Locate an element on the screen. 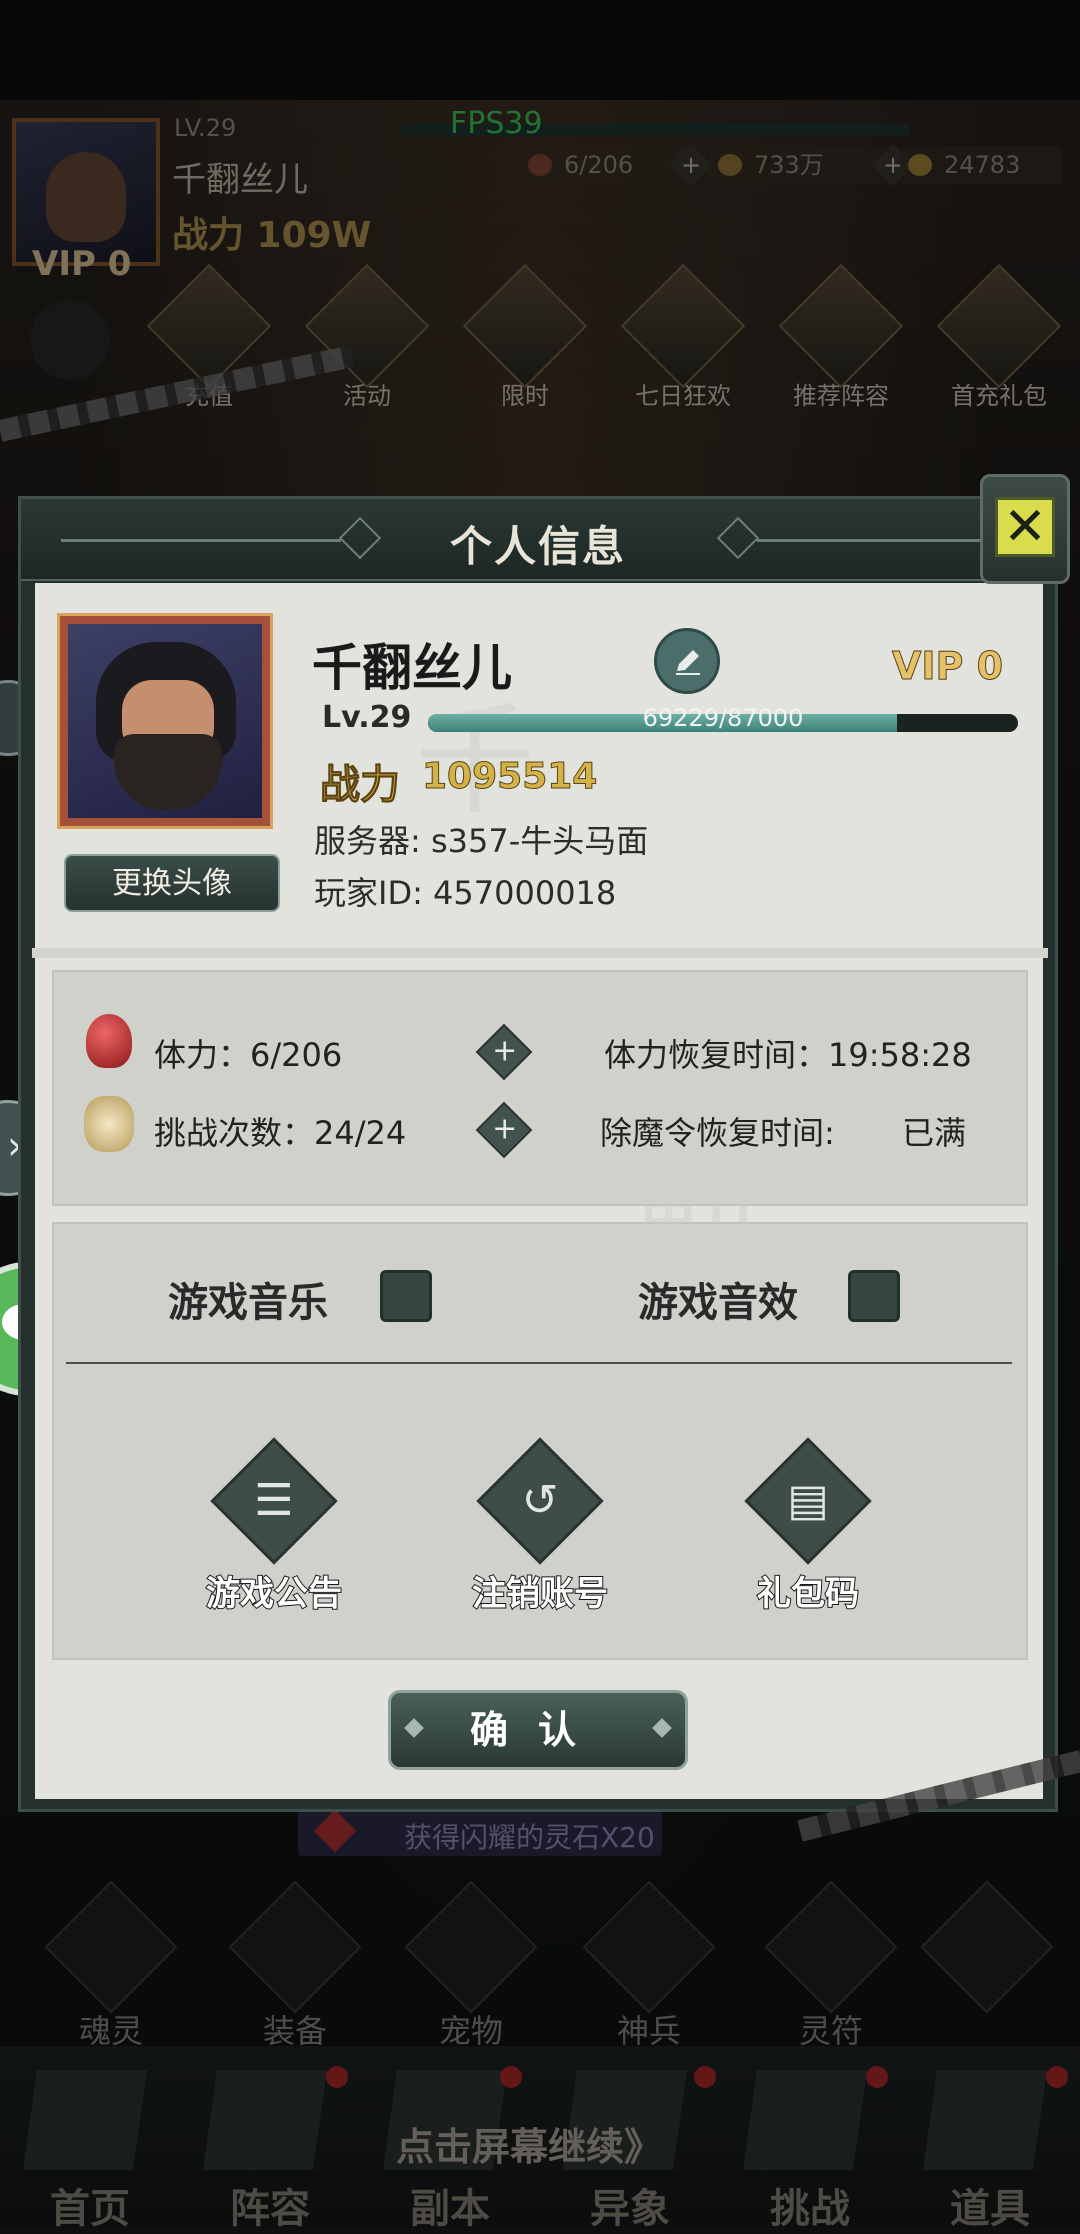 The height and width of the screenshot is (2234, 1080). logout-label: 注销账号 is located at coordinates (540, 1594).